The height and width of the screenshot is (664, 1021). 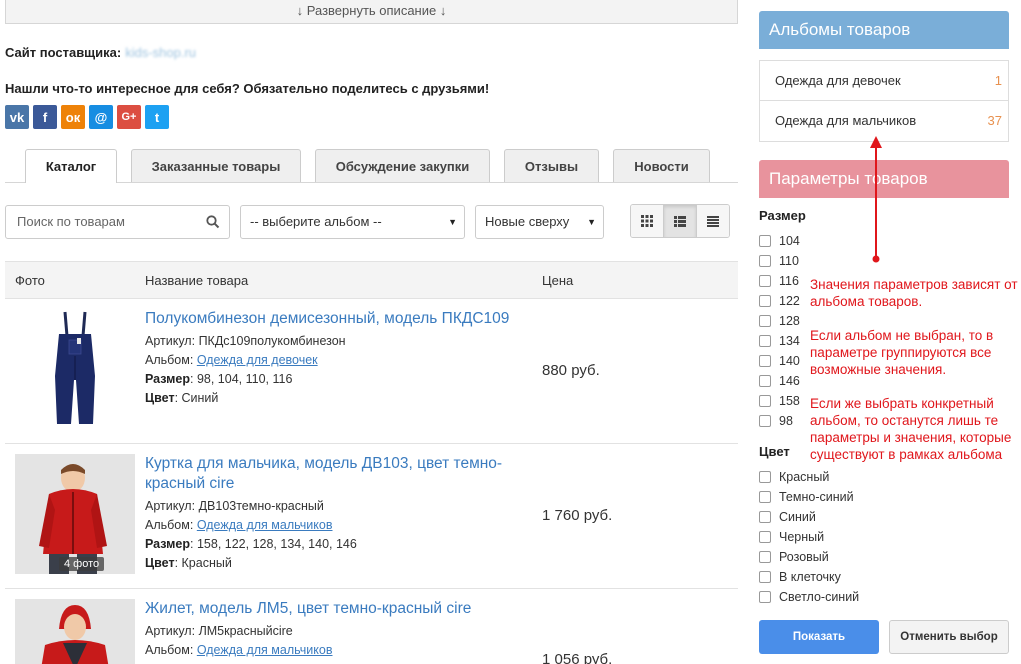 What do you see at coordinates (371, 12) in the screenshot?
I see `expand-description-button: ↓ Развернуть описание ↓` at bounding box center [371, 12].